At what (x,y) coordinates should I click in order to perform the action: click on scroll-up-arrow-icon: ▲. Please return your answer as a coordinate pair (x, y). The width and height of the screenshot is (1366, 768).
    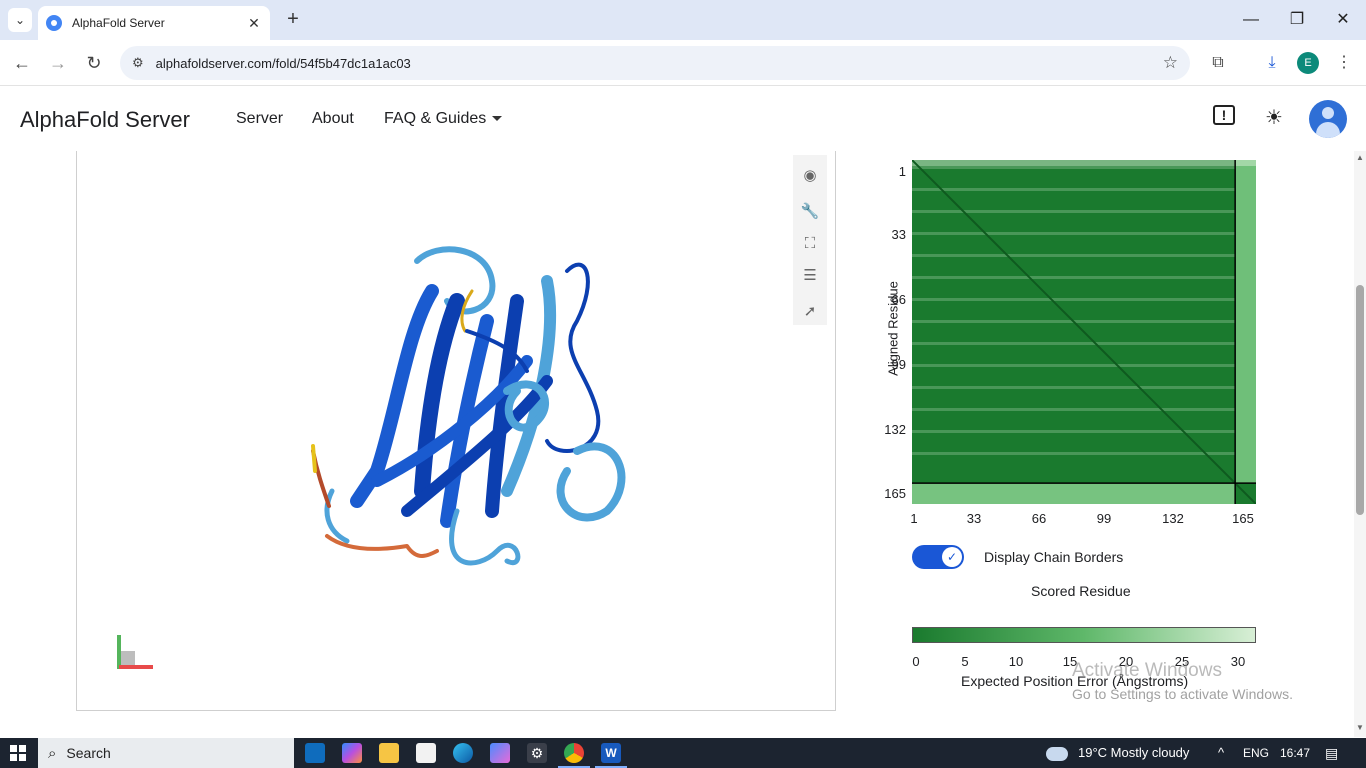
    Looking at the image, I should click on (1360, 157).